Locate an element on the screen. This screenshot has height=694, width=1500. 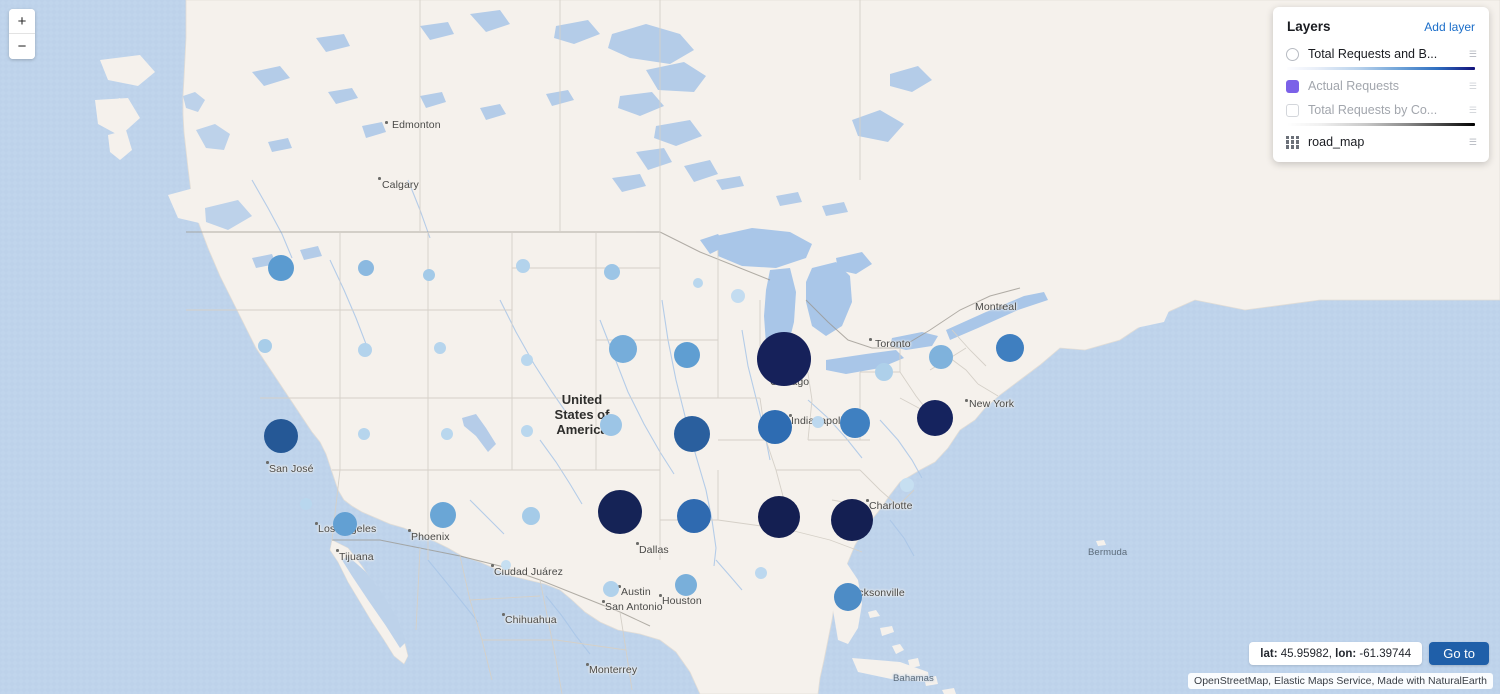
circle-outline-icon is located at coordinates (1292, 54).